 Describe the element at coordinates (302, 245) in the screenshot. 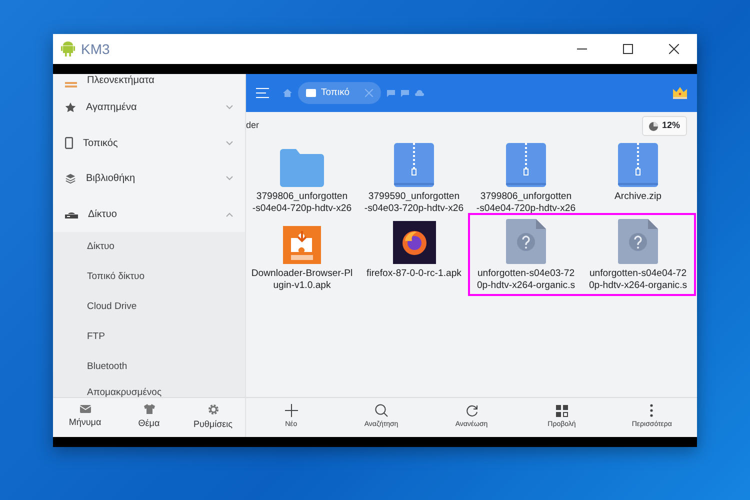

I see `puzzle-icon` at that location.